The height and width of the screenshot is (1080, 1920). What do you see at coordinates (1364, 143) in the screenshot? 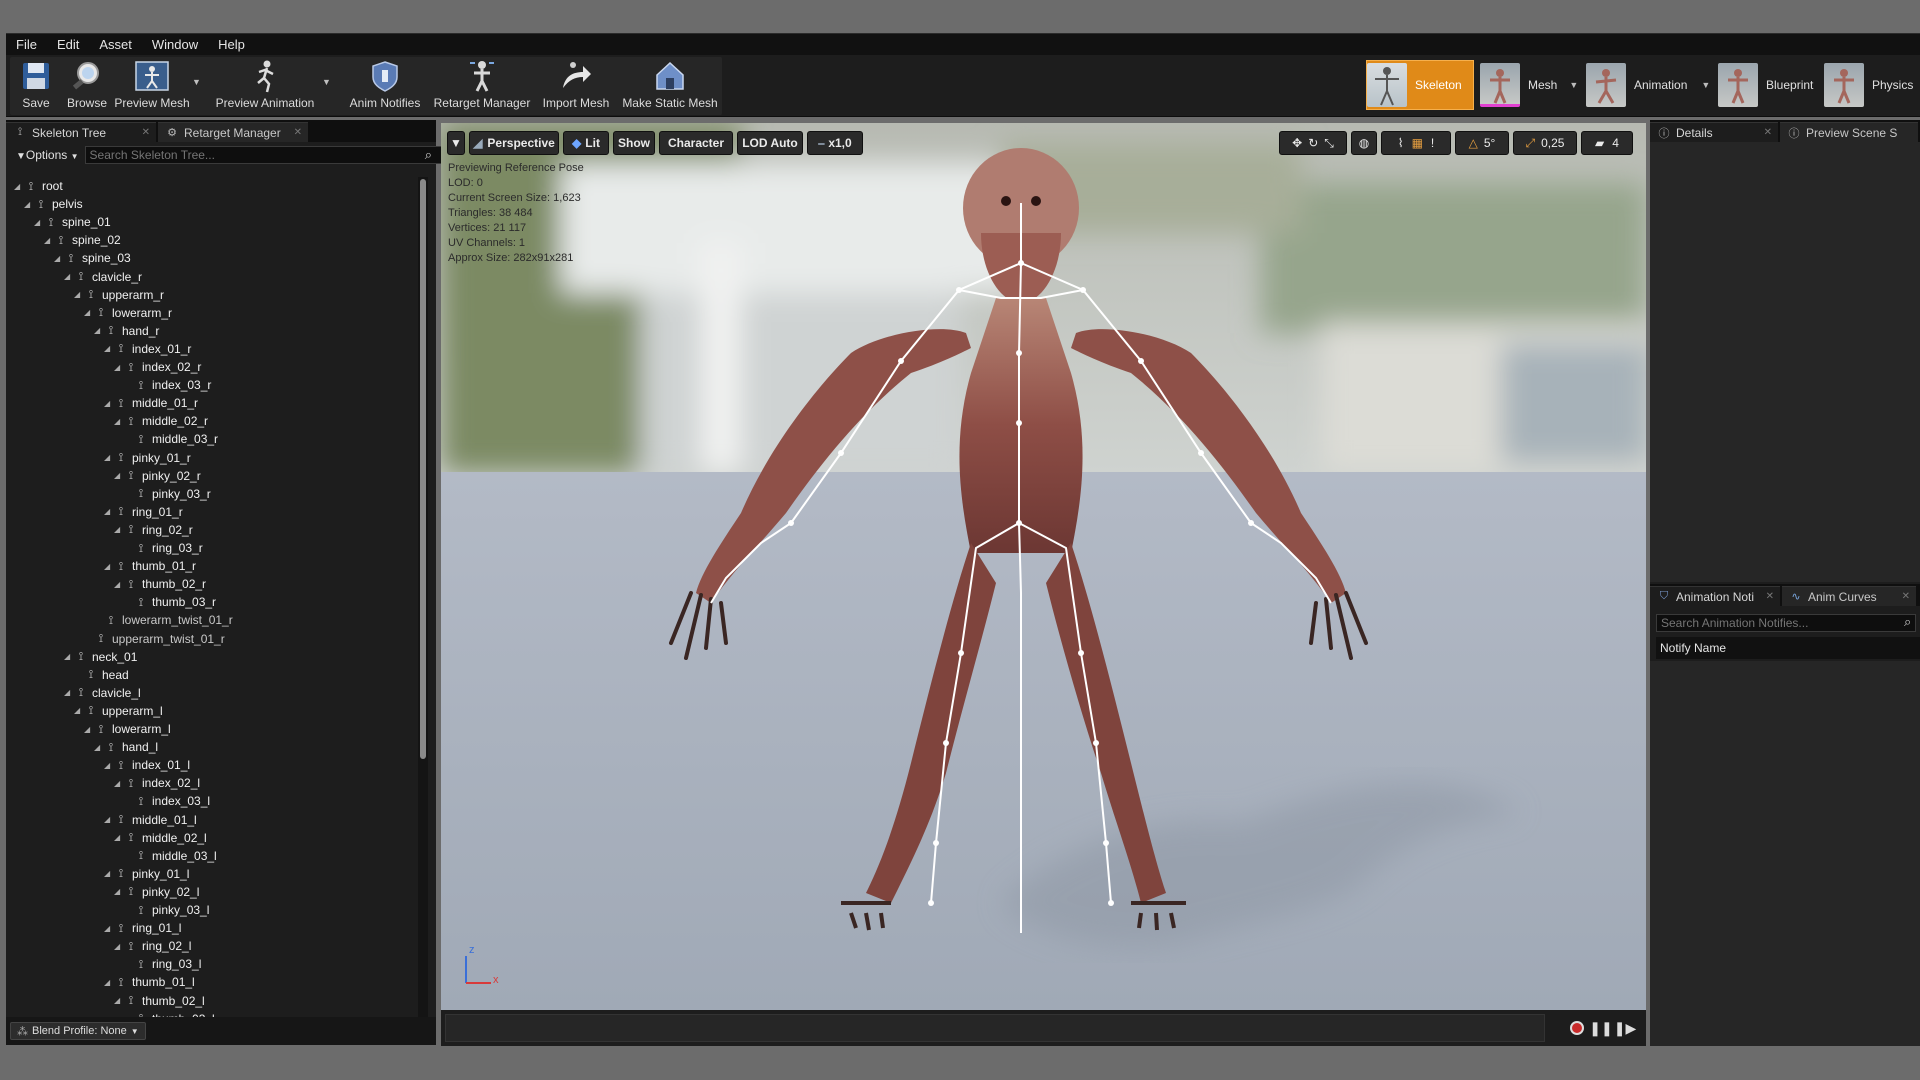
I see `world-local-toggle: ◍` at bounding box center [1364, 143].